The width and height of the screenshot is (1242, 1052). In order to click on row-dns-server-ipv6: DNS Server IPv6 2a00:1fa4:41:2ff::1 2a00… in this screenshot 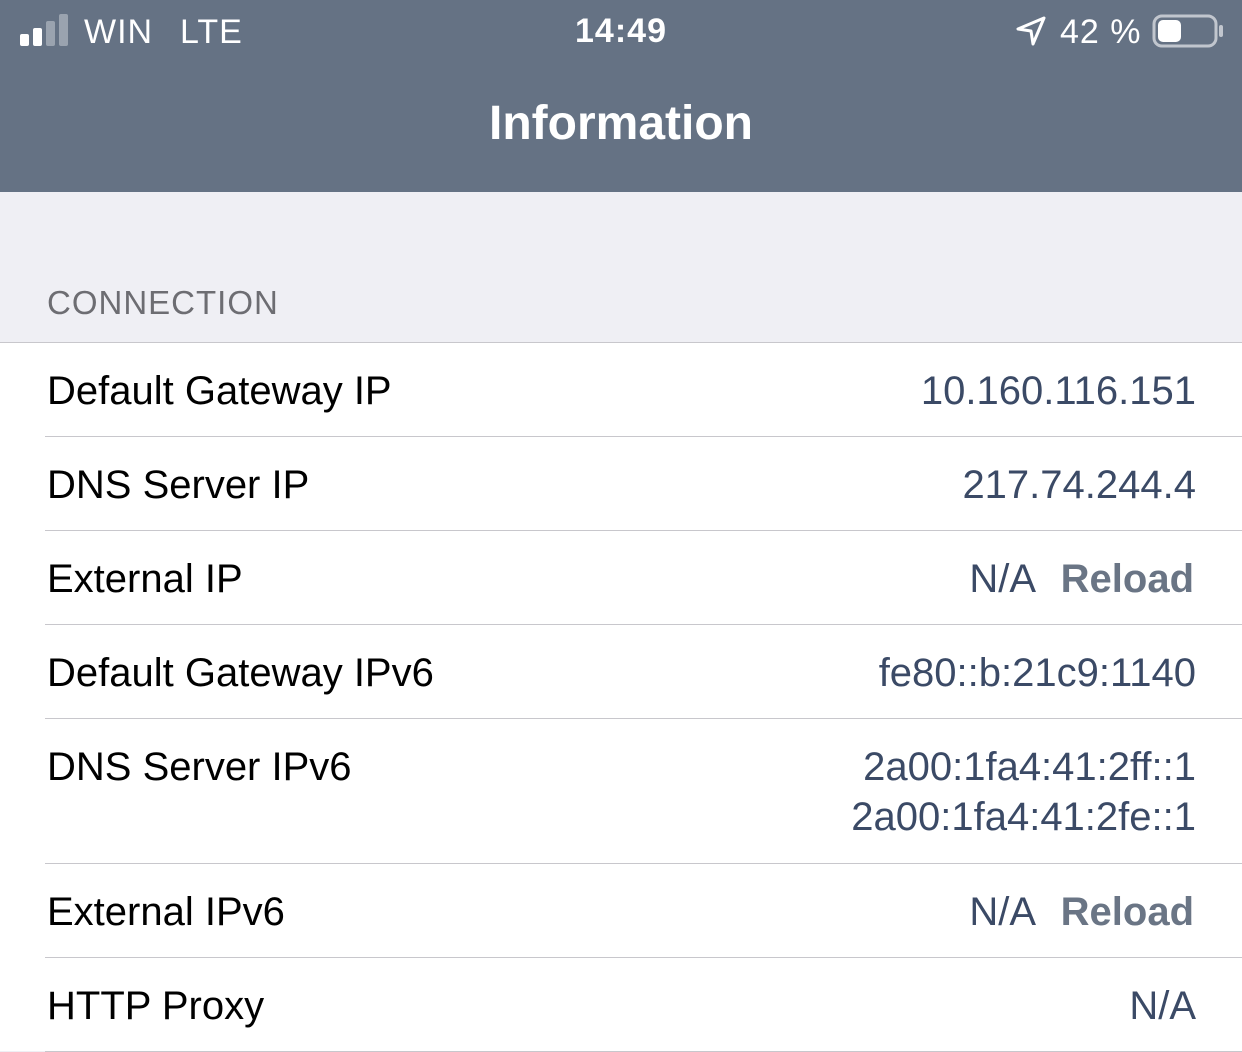, I will do `click(621, 791)`.